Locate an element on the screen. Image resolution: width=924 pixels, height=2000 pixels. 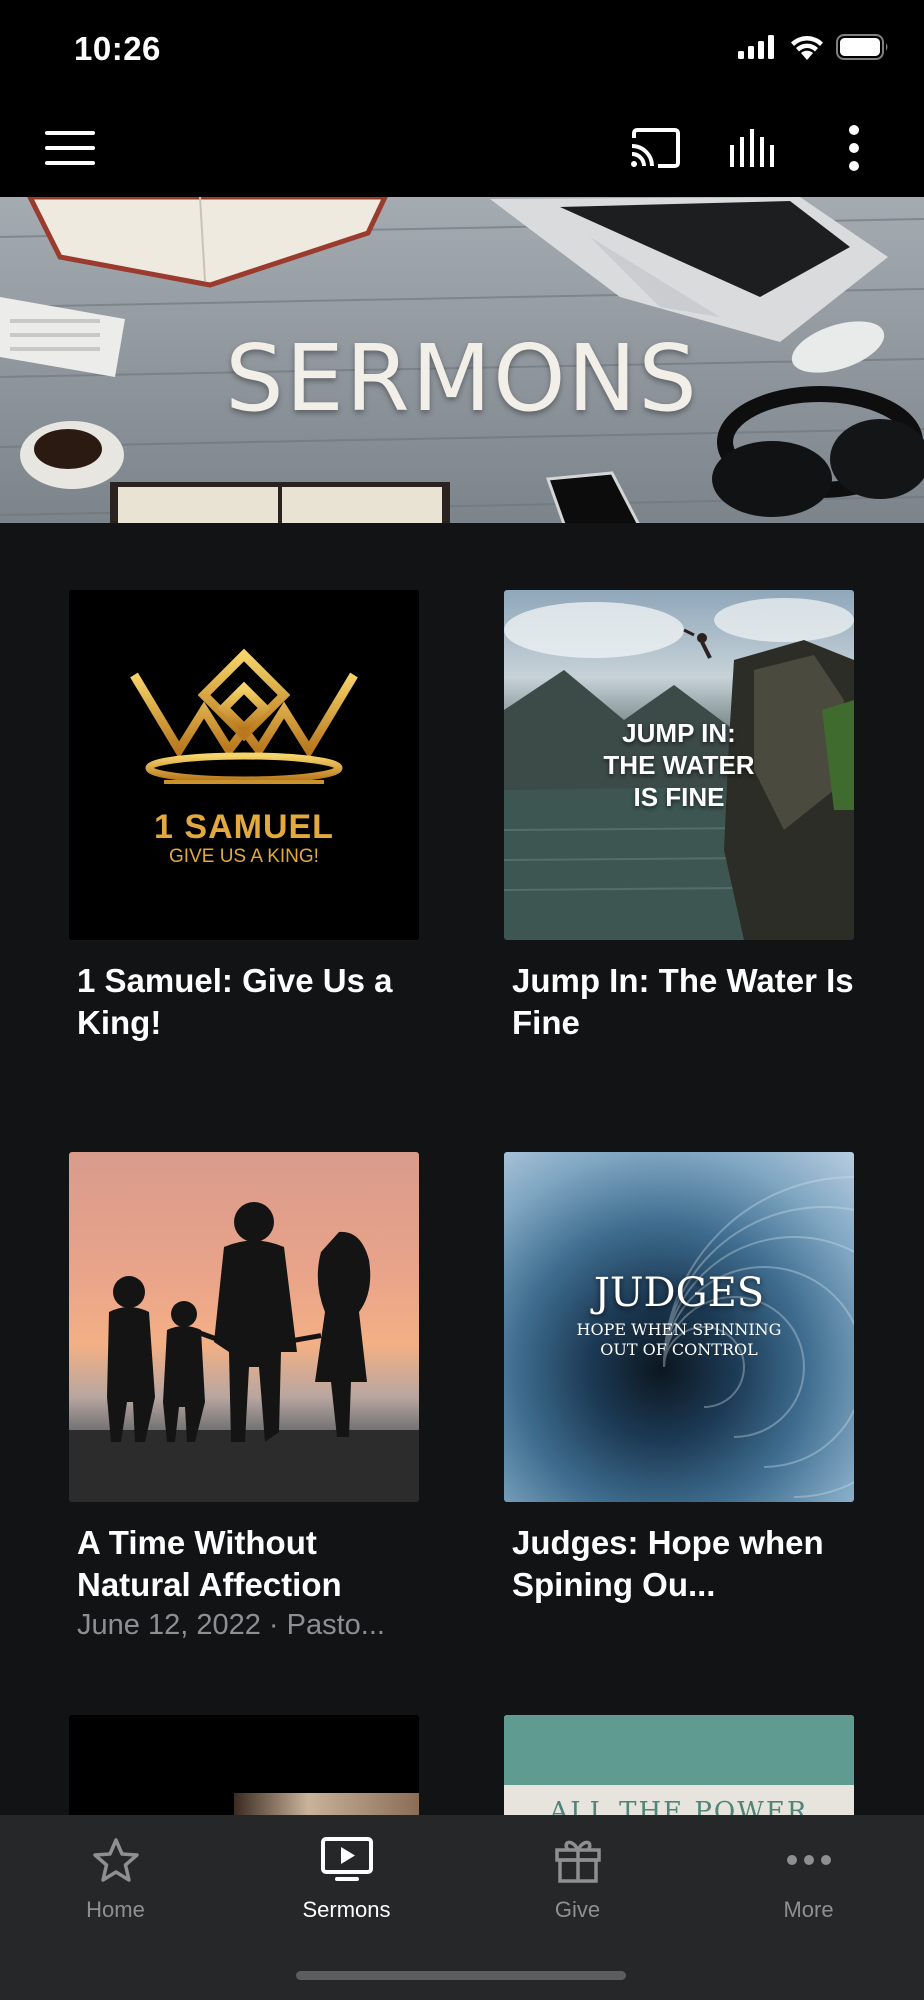
audio-bars-icon is located at coordinates (752, 148).